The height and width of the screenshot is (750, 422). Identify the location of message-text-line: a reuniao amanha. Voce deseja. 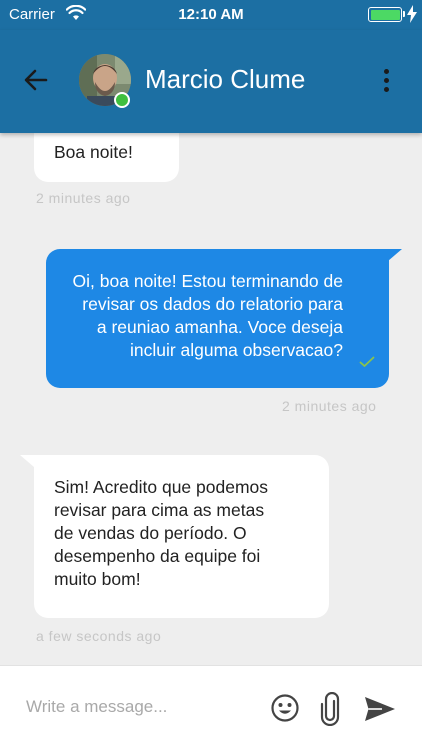
(219, 327).